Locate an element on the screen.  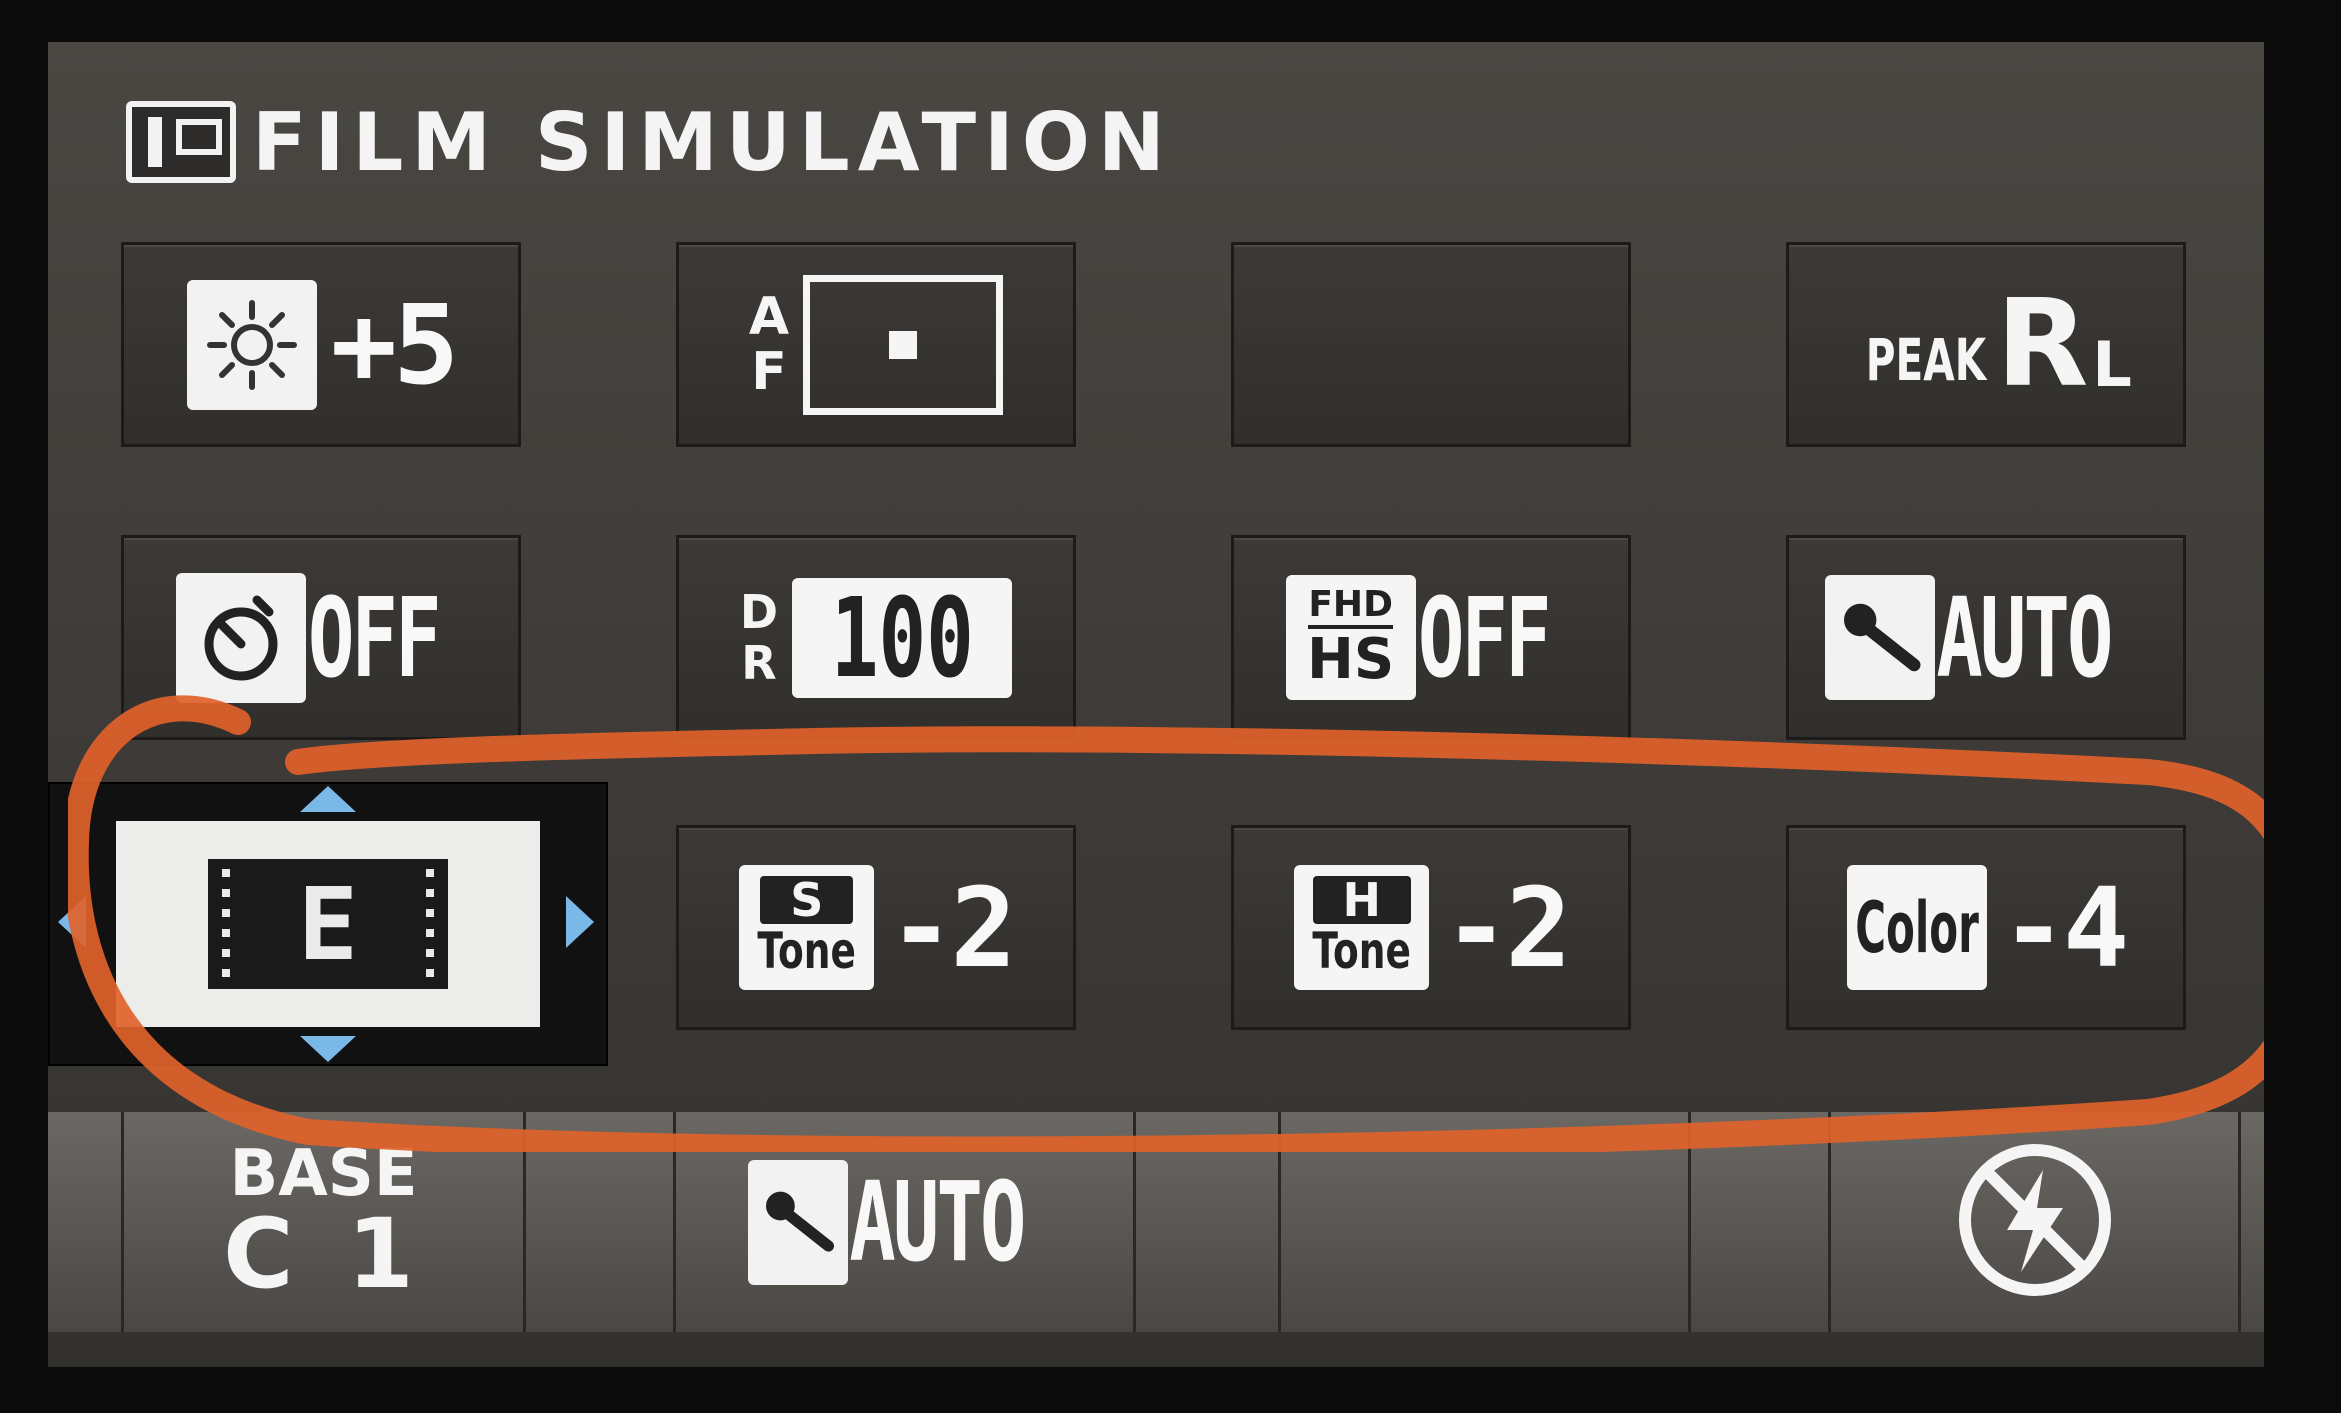
dr-letter-r: R is located at coordinates (759, 662).